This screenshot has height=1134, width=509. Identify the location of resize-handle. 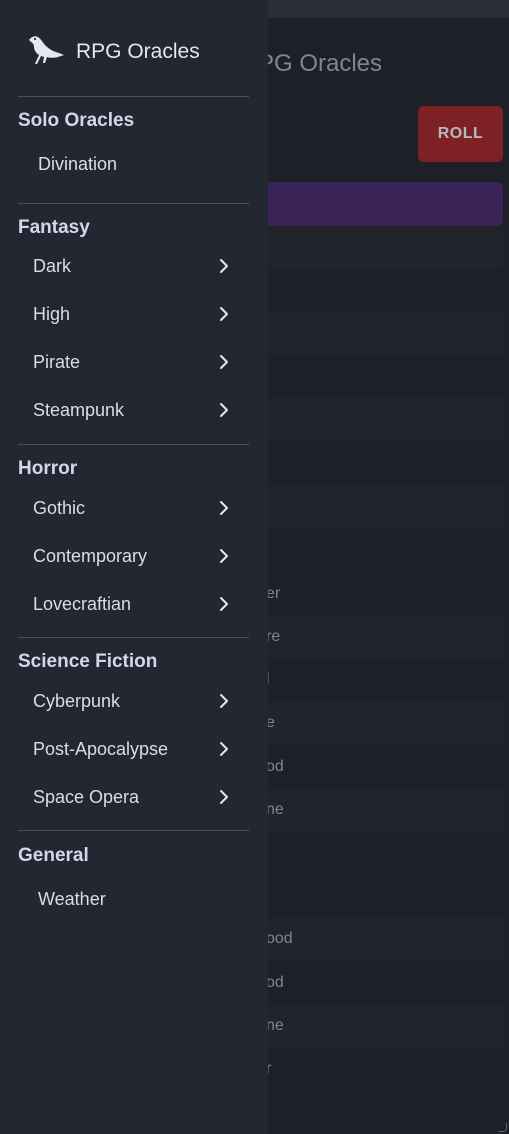
(502, 1127).